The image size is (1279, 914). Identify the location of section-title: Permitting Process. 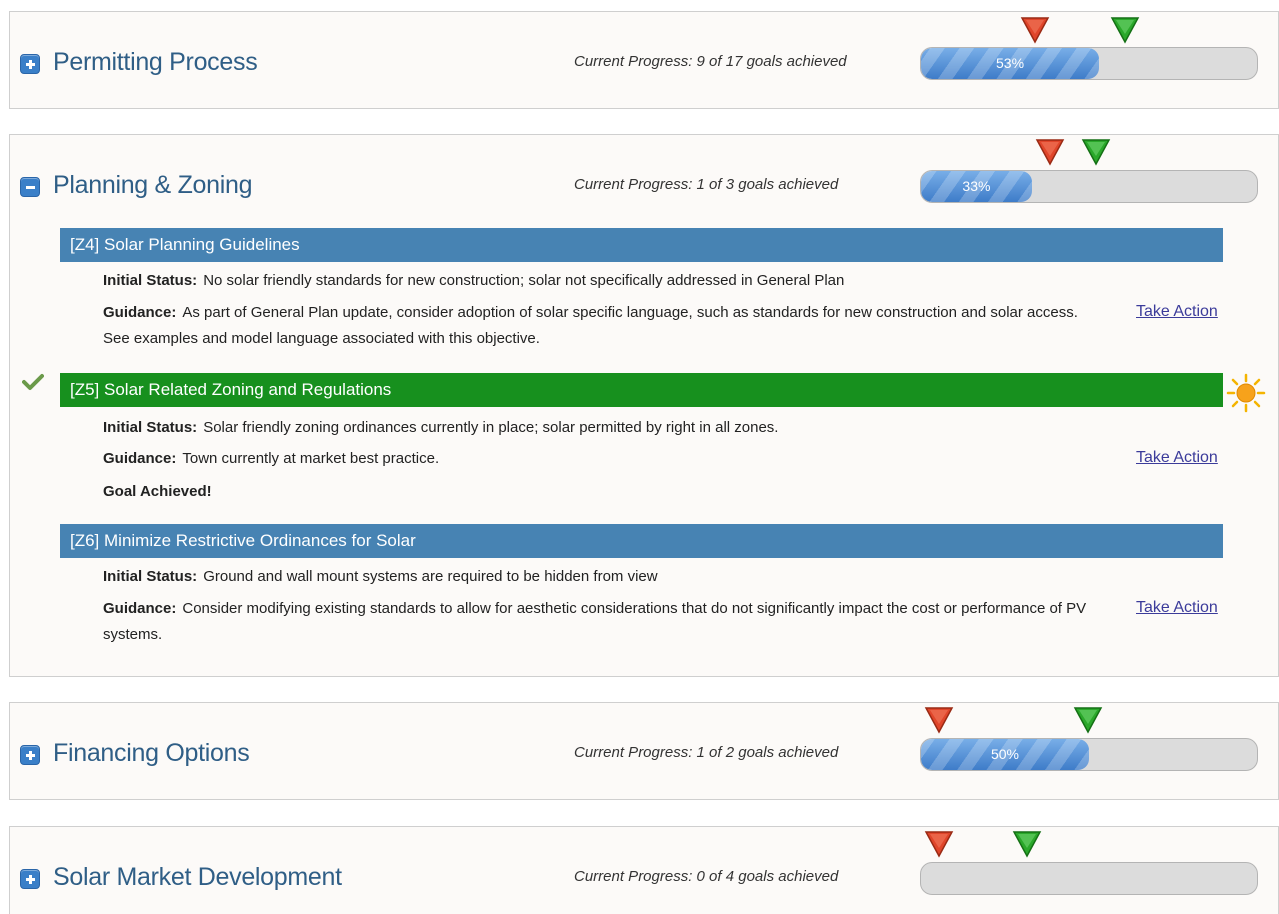
(155, 62).